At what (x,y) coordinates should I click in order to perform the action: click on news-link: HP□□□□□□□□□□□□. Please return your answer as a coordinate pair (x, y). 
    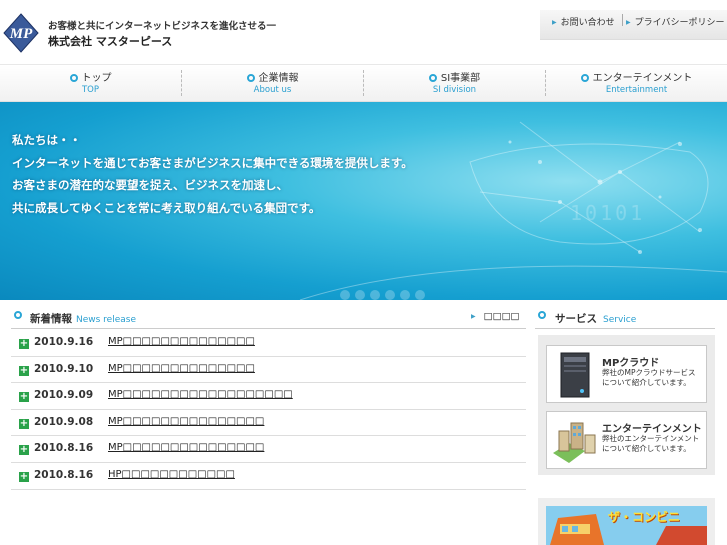
    Looking at the image, I should click on (171, 474).